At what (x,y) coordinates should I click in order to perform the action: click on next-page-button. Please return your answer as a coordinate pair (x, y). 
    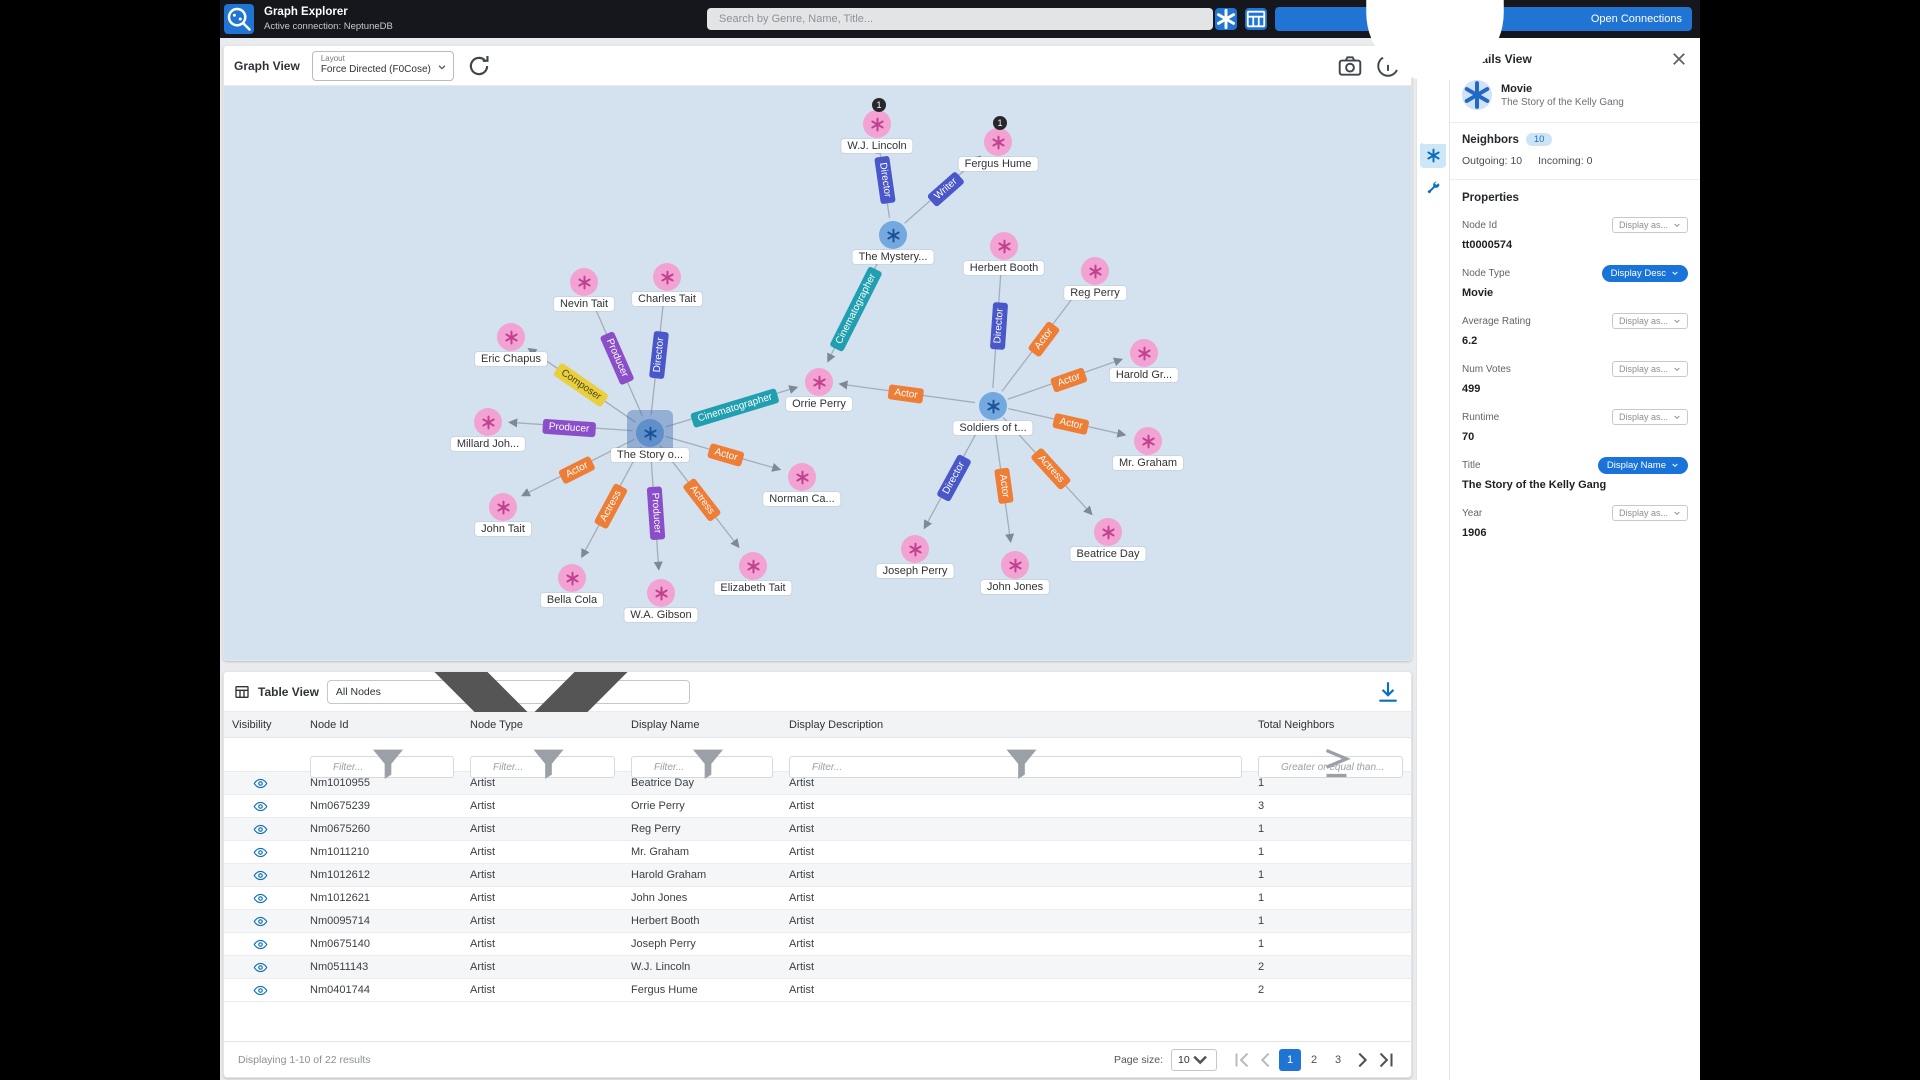
    Looking at the image, I should click on (1362, 1060).